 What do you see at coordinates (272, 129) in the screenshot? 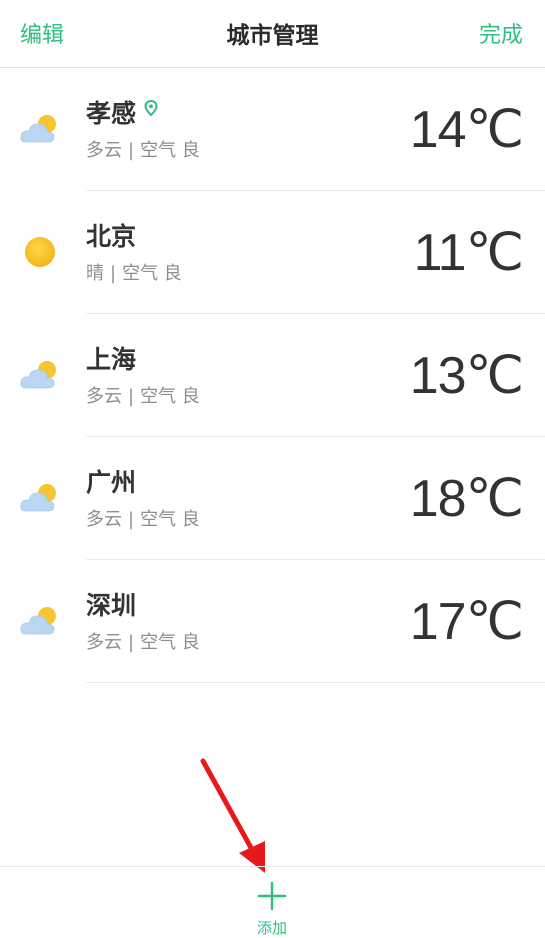
I see `city-row-xiaogan: 孝感 多云 | 空气 良 14℃` at bounding box center [272, 129].